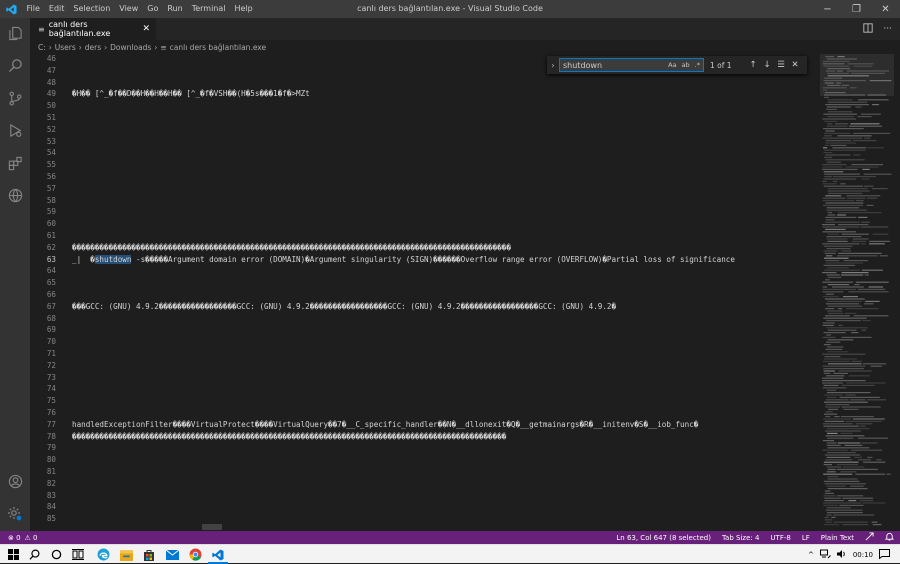 The height and width of the screenshot is (564, 900). Describe the element at coordinates (884, 554) in the screenshot. I see `action-center-icon` at that location.